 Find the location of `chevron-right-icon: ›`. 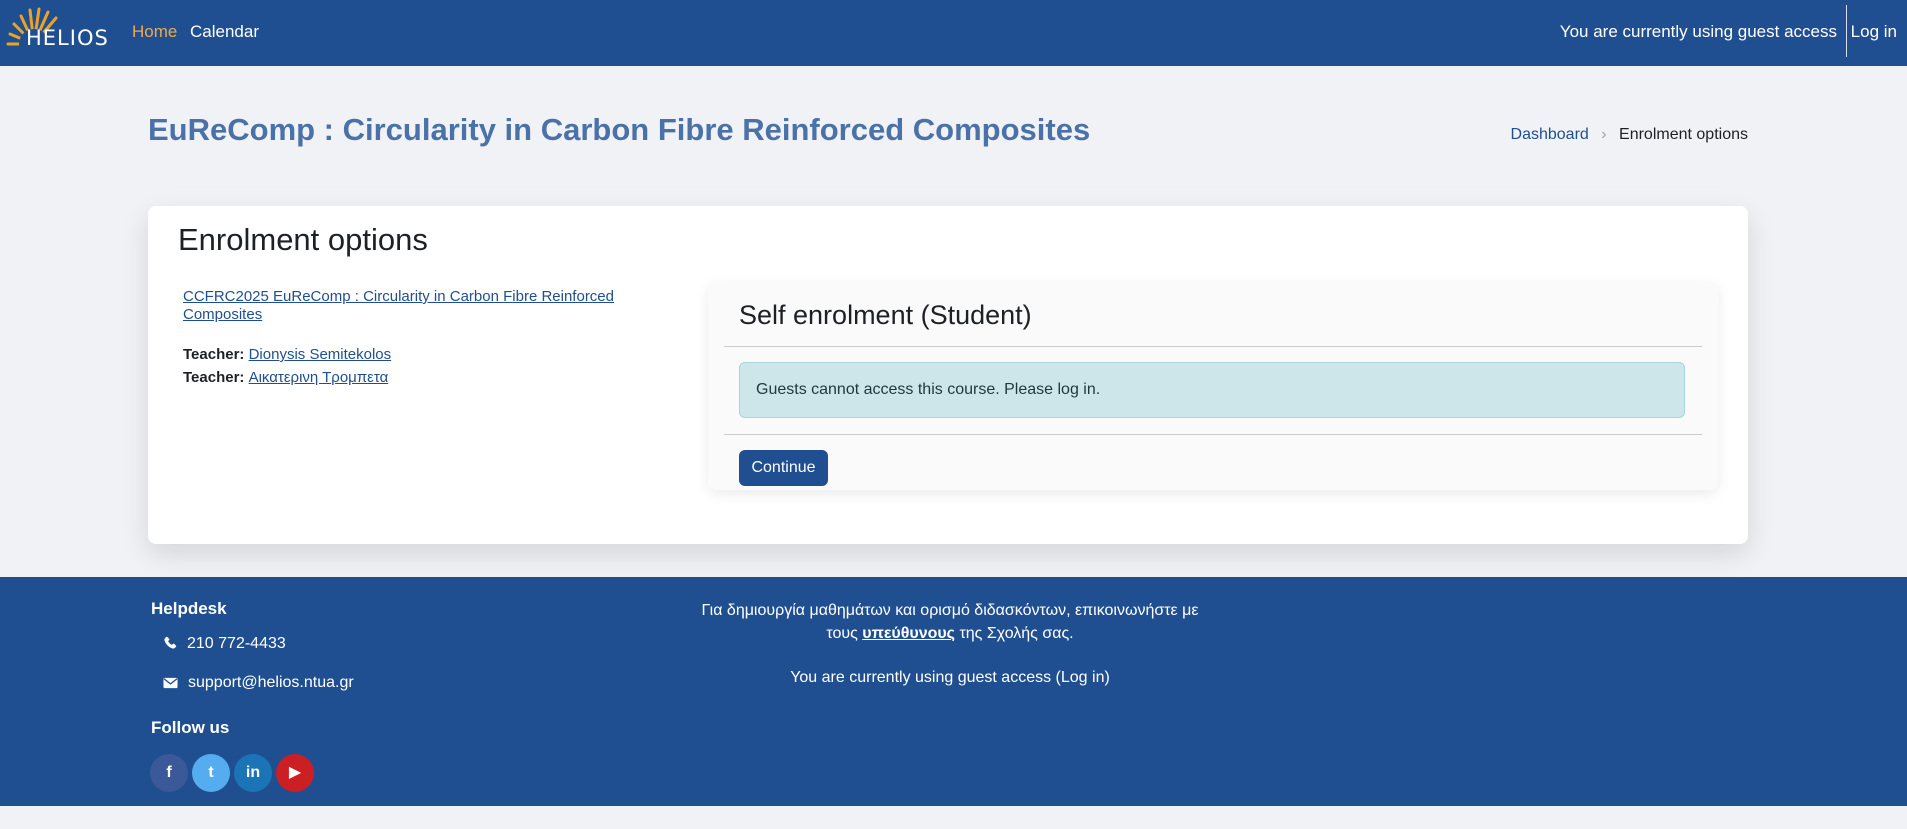

chevron-right-icon: › is located at coordinates (1604, 134).